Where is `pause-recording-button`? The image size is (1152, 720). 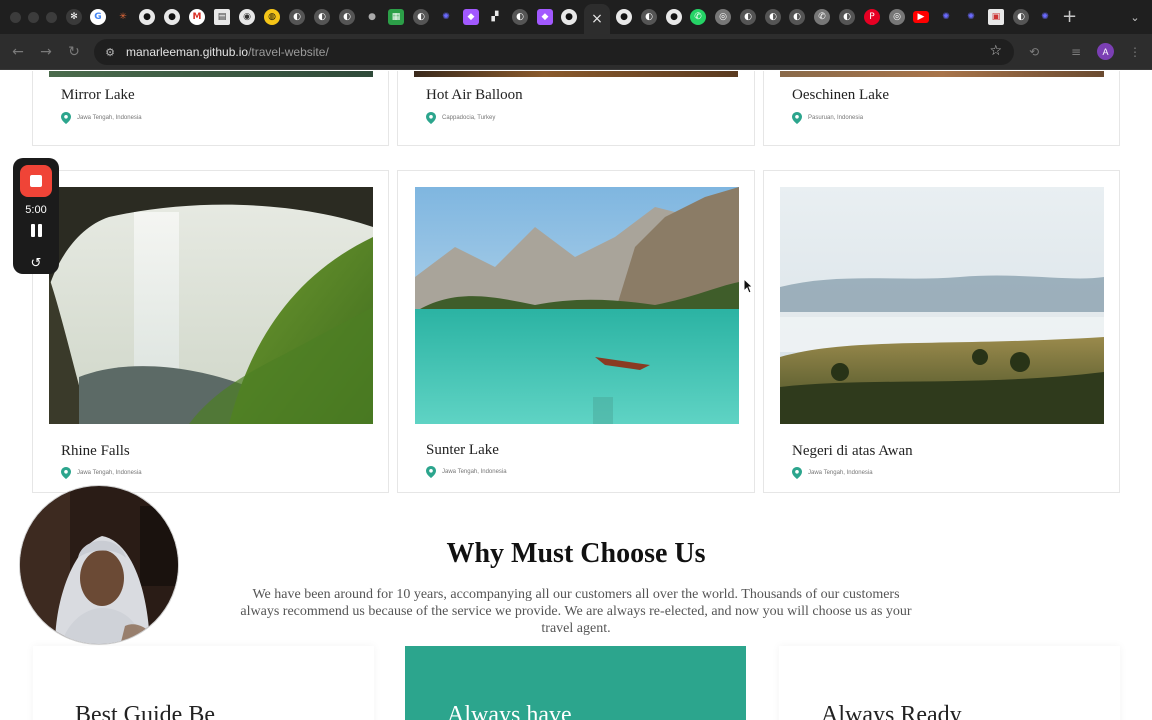 pause-recording-button is located at coordinates (36, 230).